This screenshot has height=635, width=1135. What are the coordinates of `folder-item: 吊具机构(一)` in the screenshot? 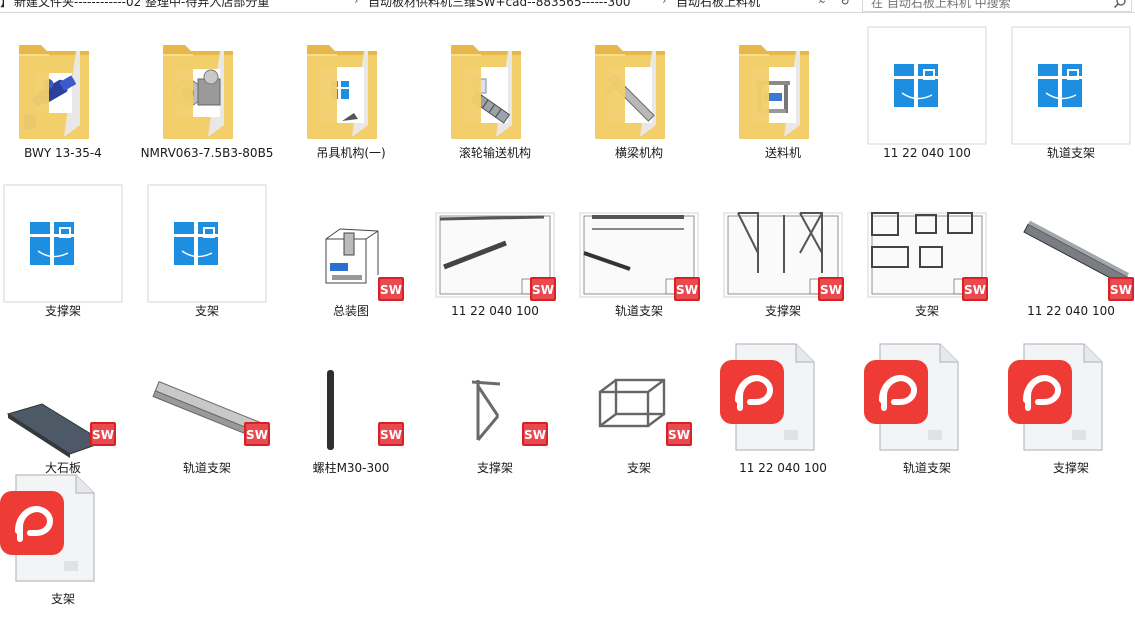 It's located at (351, 101).